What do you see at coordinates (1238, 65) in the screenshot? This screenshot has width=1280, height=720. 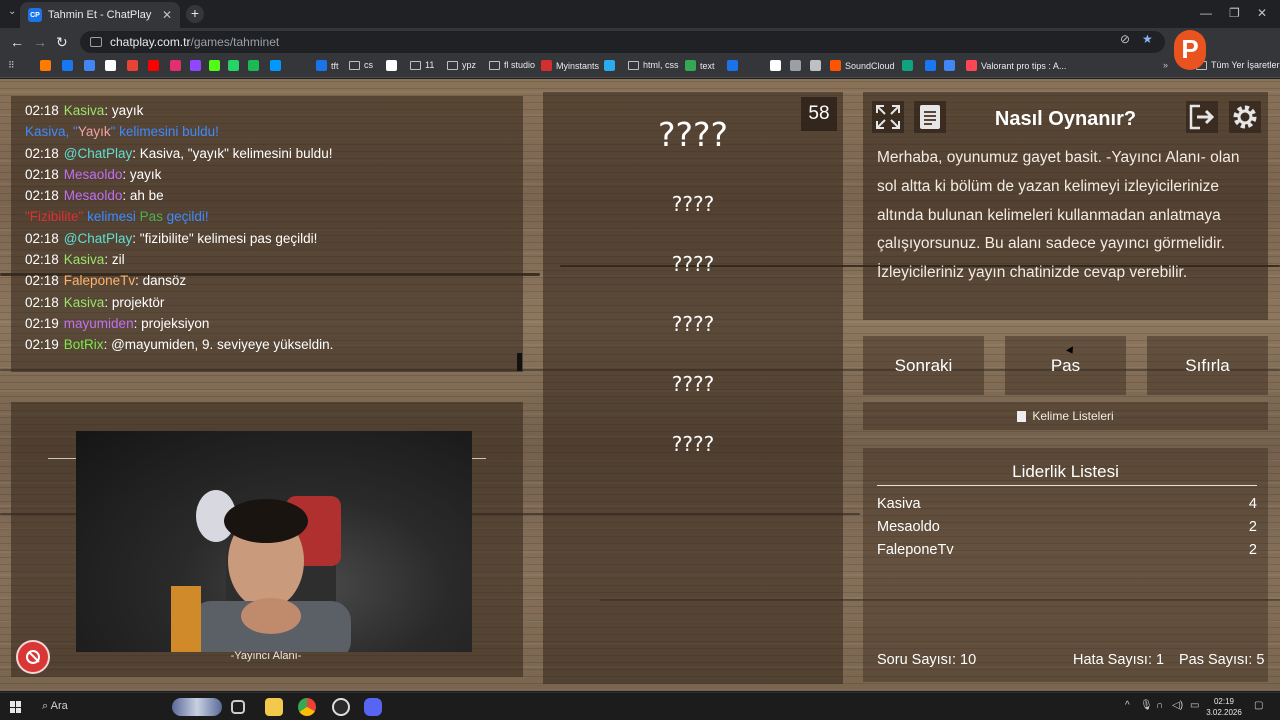 I see `all-bookmarks: Tüm Yer İşaretleri` at bounding box center [1238, 65].